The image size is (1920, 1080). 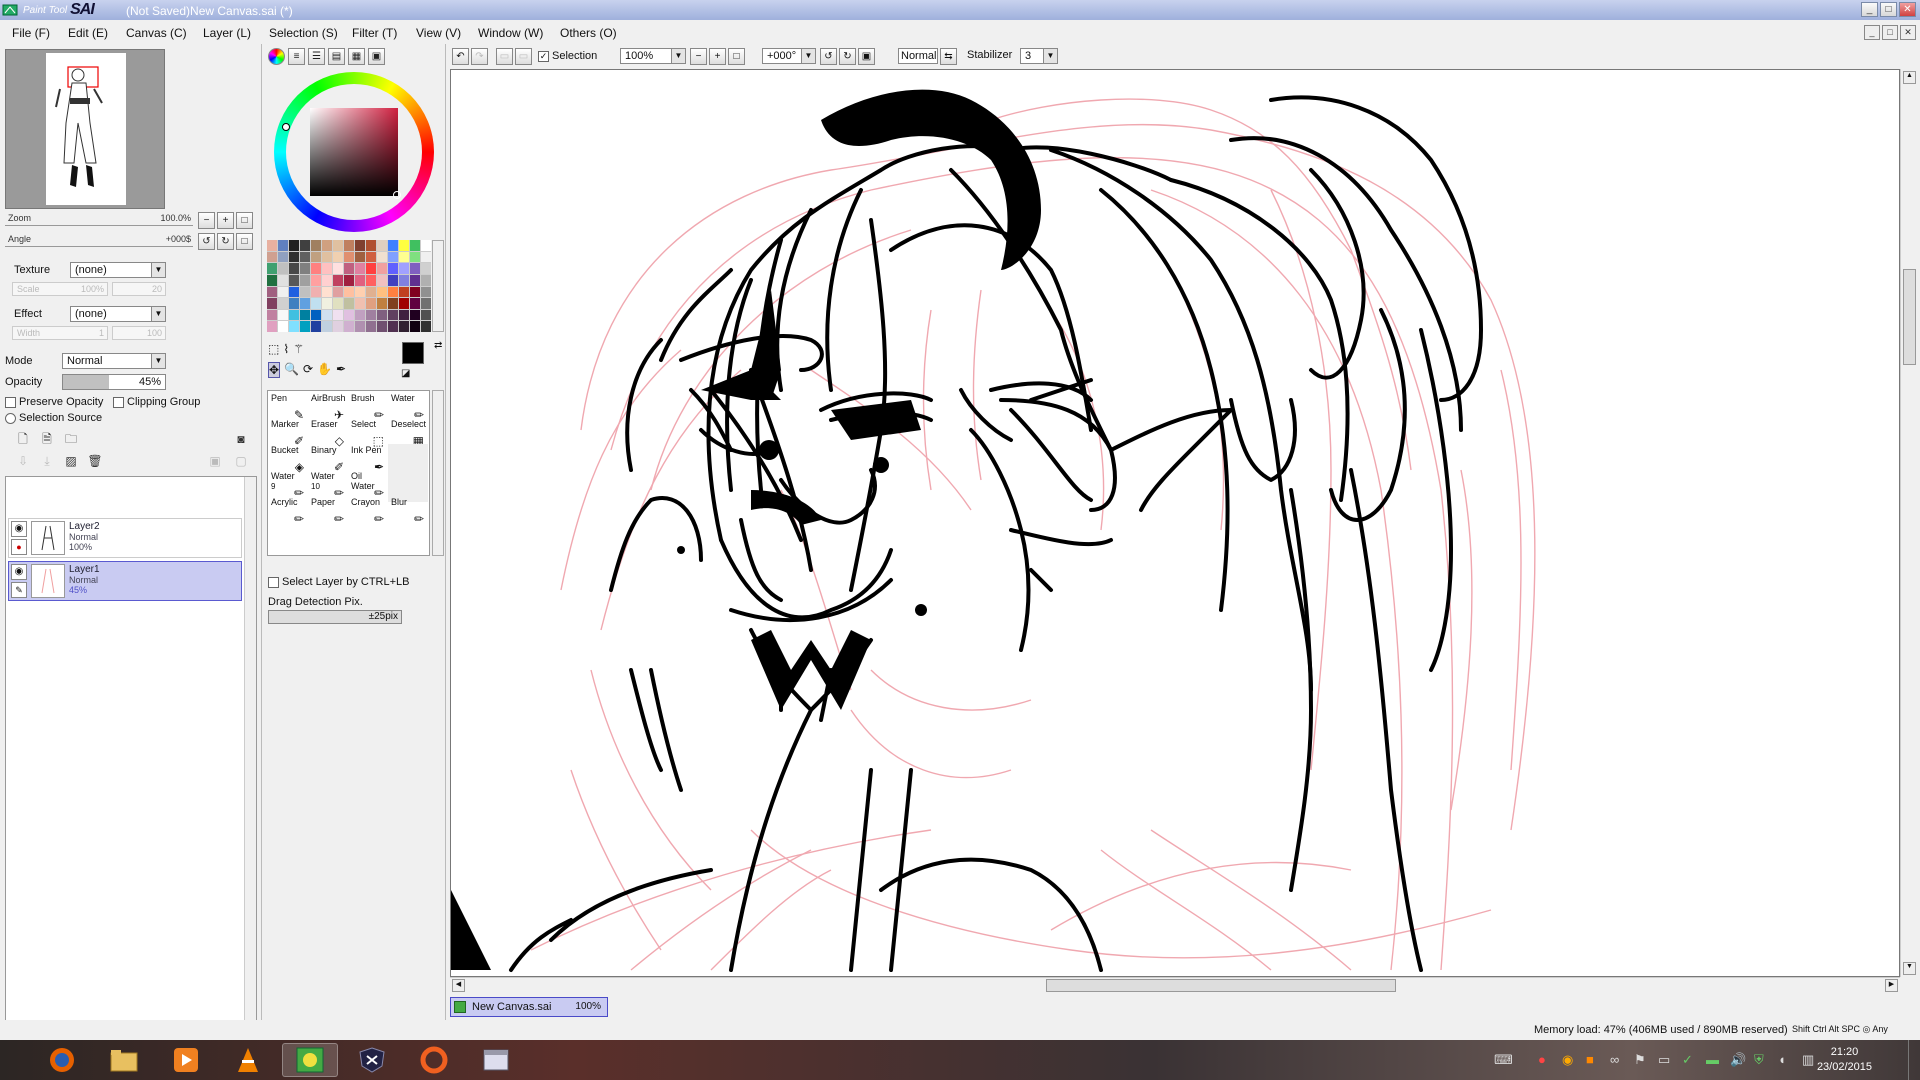 What do you see at coordinates (523, 56) in the screenshot?
I see `invert-selection-icon: ▭` at bounding box center [523, 56].